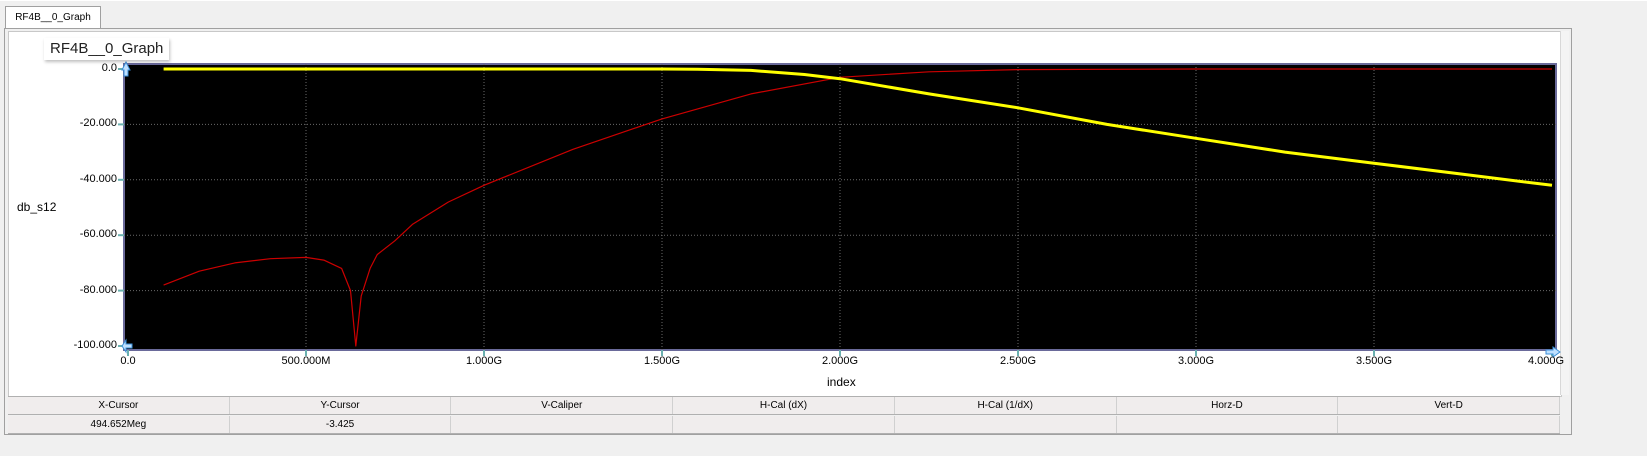 This screenshot has height=456, width=1647. What do you see at coordinates (98, 289) in the screenshot?
I see `y-tick-label: -80.000` at bounding box center [98, 289].